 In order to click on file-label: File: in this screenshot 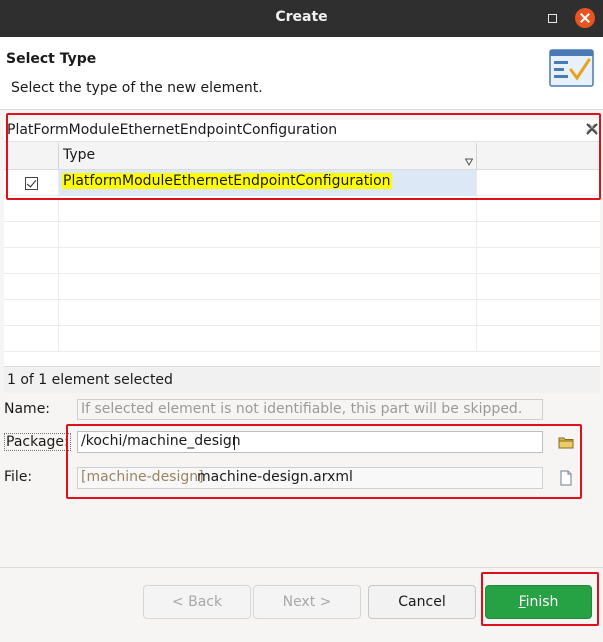, I will do `click(18, 477)`.